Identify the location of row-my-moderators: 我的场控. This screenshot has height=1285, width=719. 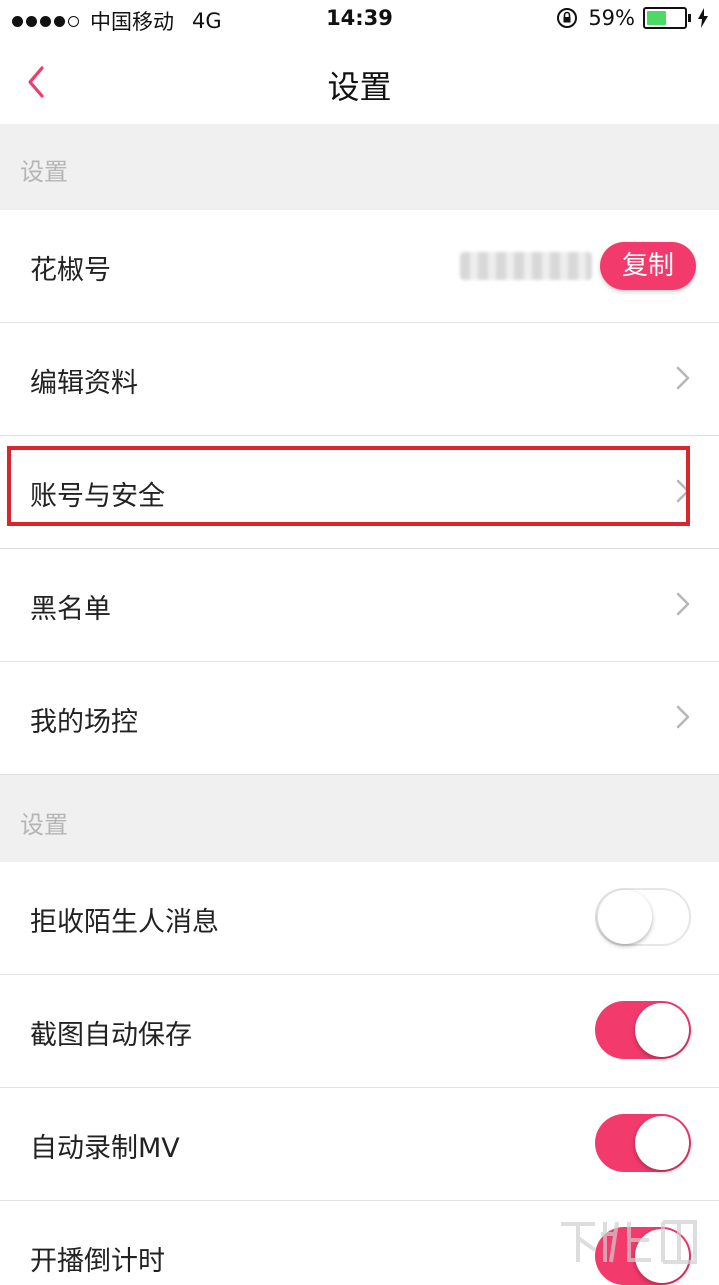
(359, 718).